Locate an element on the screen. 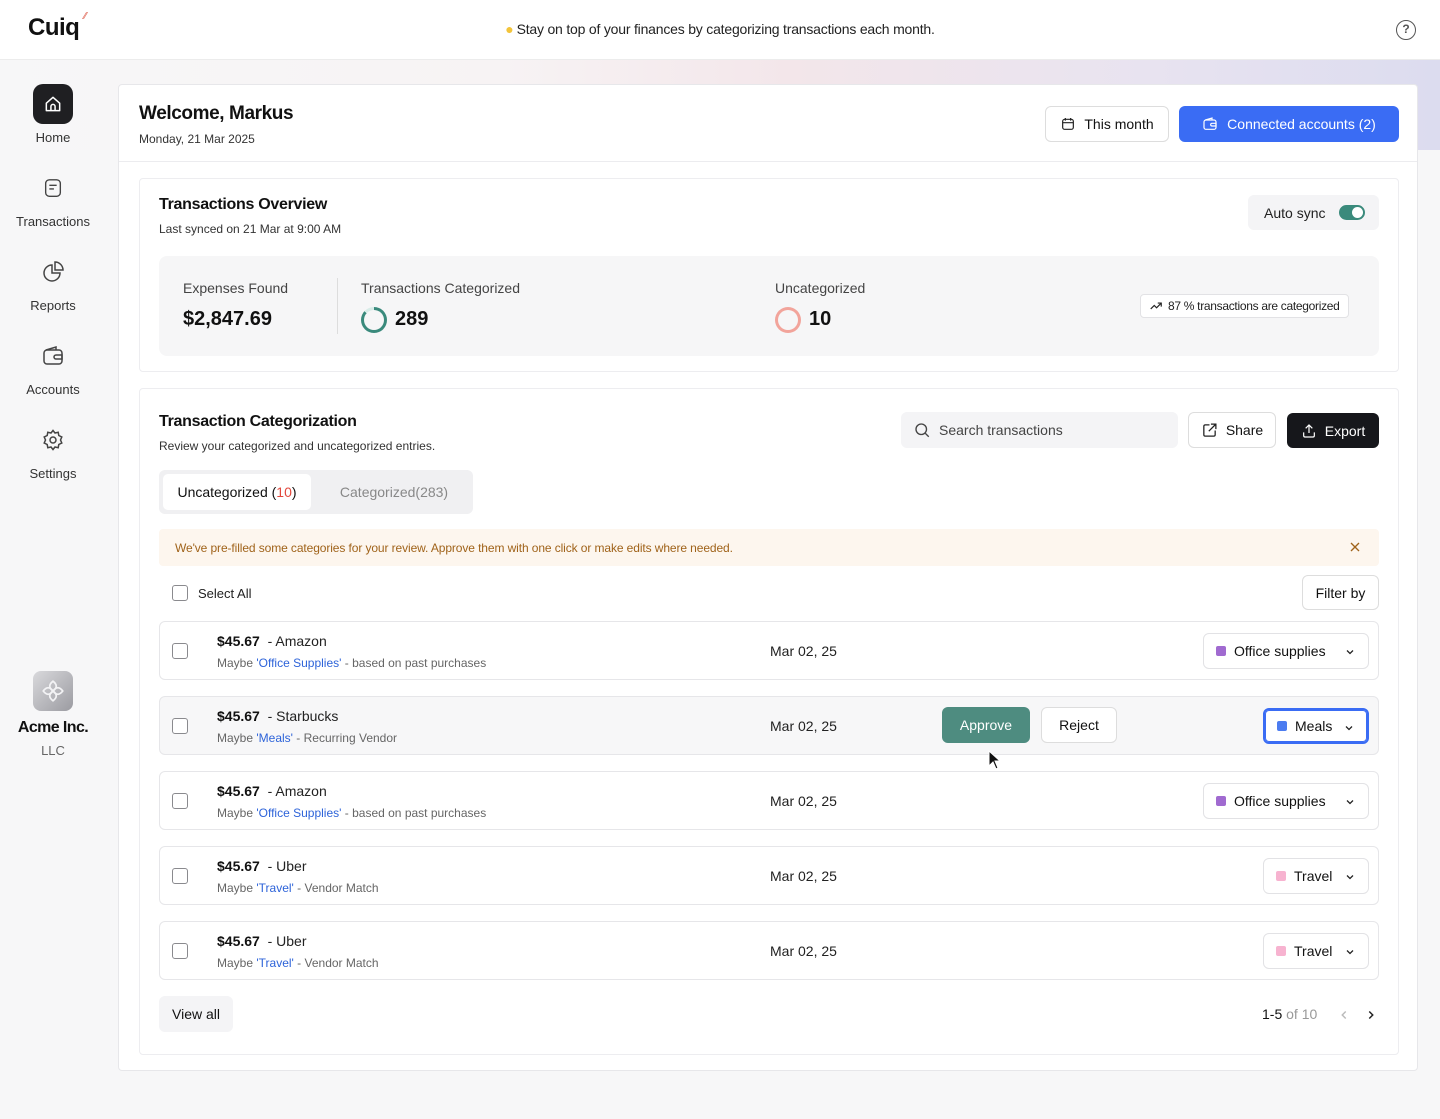 This screenshot has width=1440, height=1119. categorization-title: Transaction Categorization is located at coordinates (258, 421).